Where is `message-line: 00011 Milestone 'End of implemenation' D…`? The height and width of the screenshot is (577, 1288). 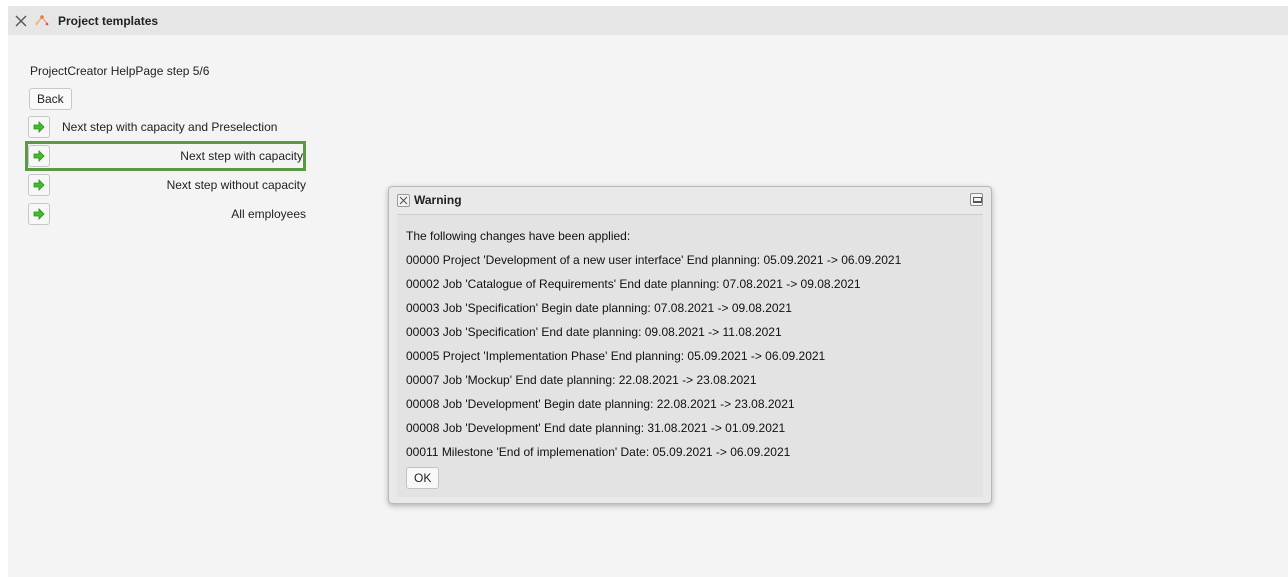
message-line: 00011 Milestone 'End of implemenation' D… is located at coordinates (598, 452).